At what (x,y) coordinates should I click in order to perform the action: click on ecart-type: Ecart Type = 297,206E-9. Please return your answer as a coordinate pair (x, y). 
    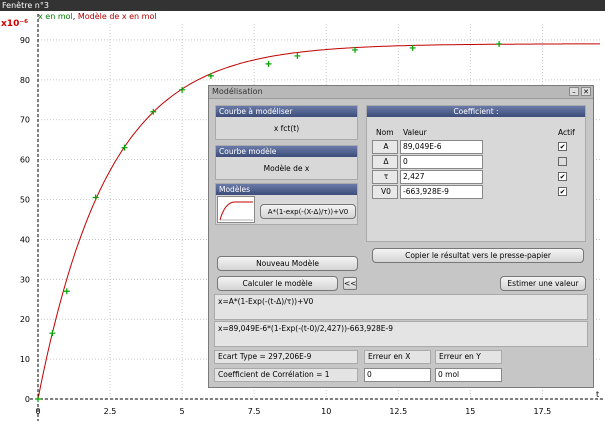
    Looking at the image, I should click on (286, 357).